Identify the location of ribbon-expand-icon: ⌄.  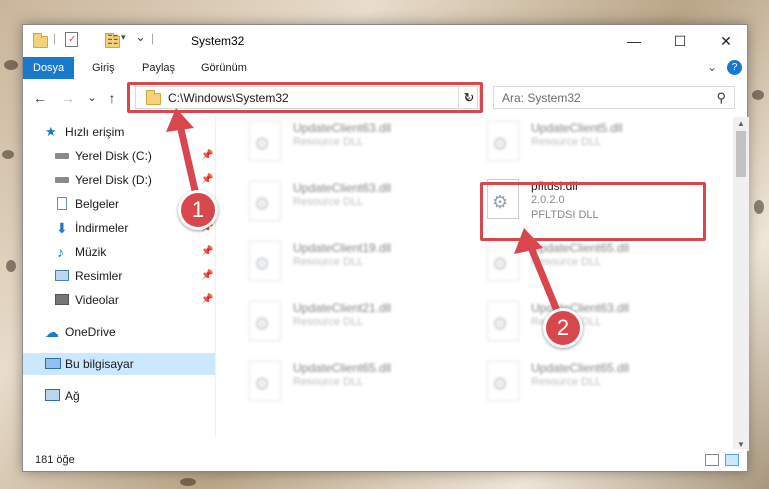
(712, 67).